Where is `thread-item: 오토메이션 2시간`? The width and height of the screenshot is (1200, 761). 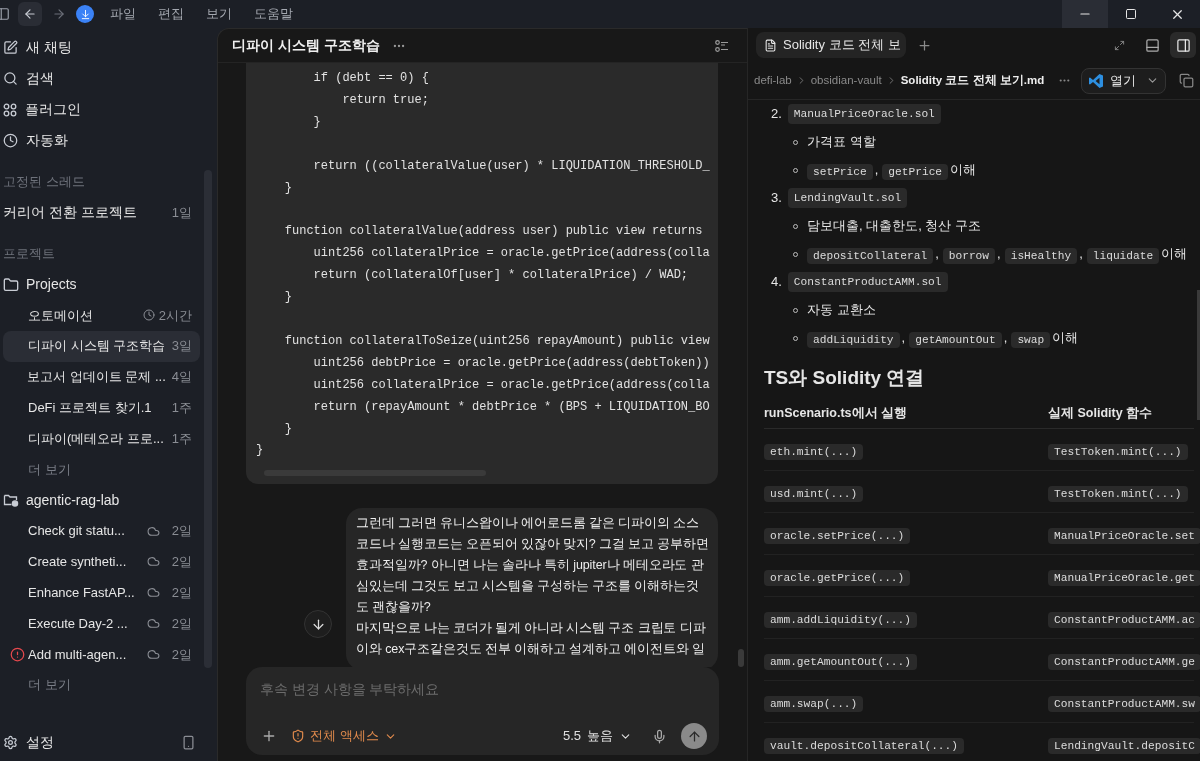 thread-item: 오토메이션 2시간 is located at coordinates (101, 315).